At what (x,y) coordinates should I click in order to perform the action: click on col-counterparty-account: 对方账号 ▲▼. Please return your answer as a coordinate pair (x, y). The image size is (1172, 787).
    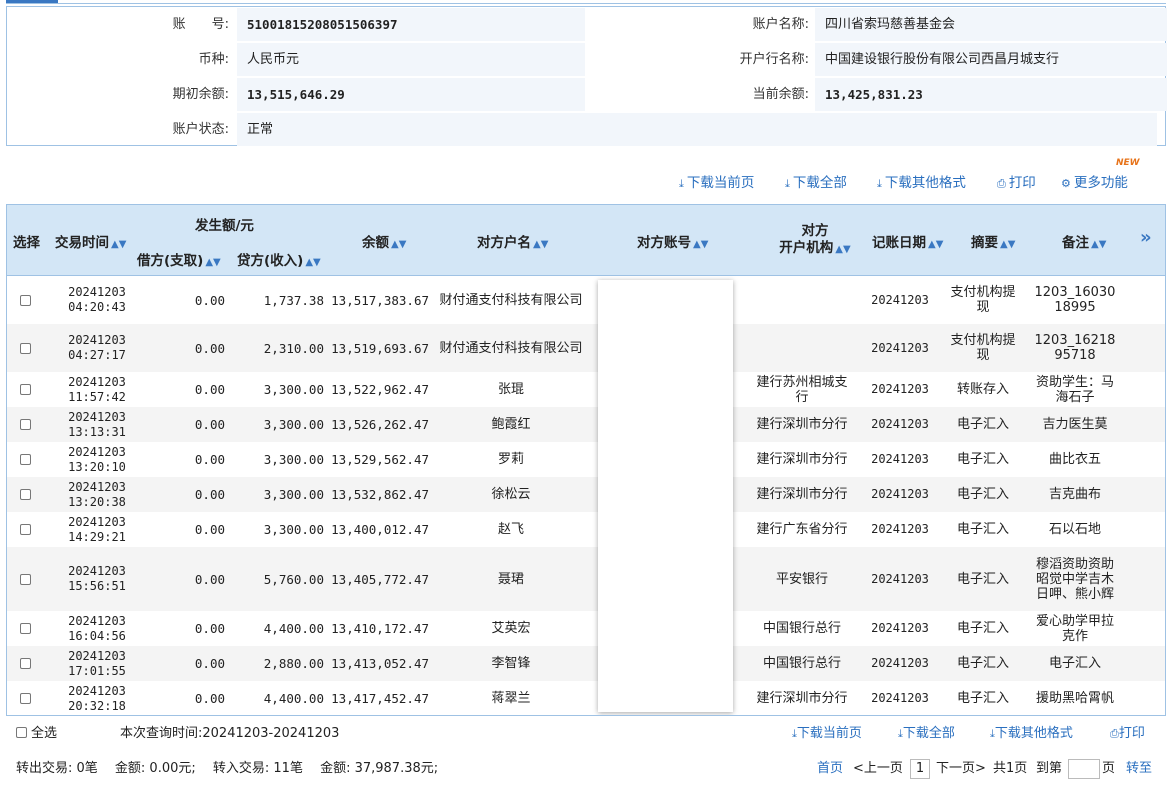
    Looking at the image, I should click on (672, 241).